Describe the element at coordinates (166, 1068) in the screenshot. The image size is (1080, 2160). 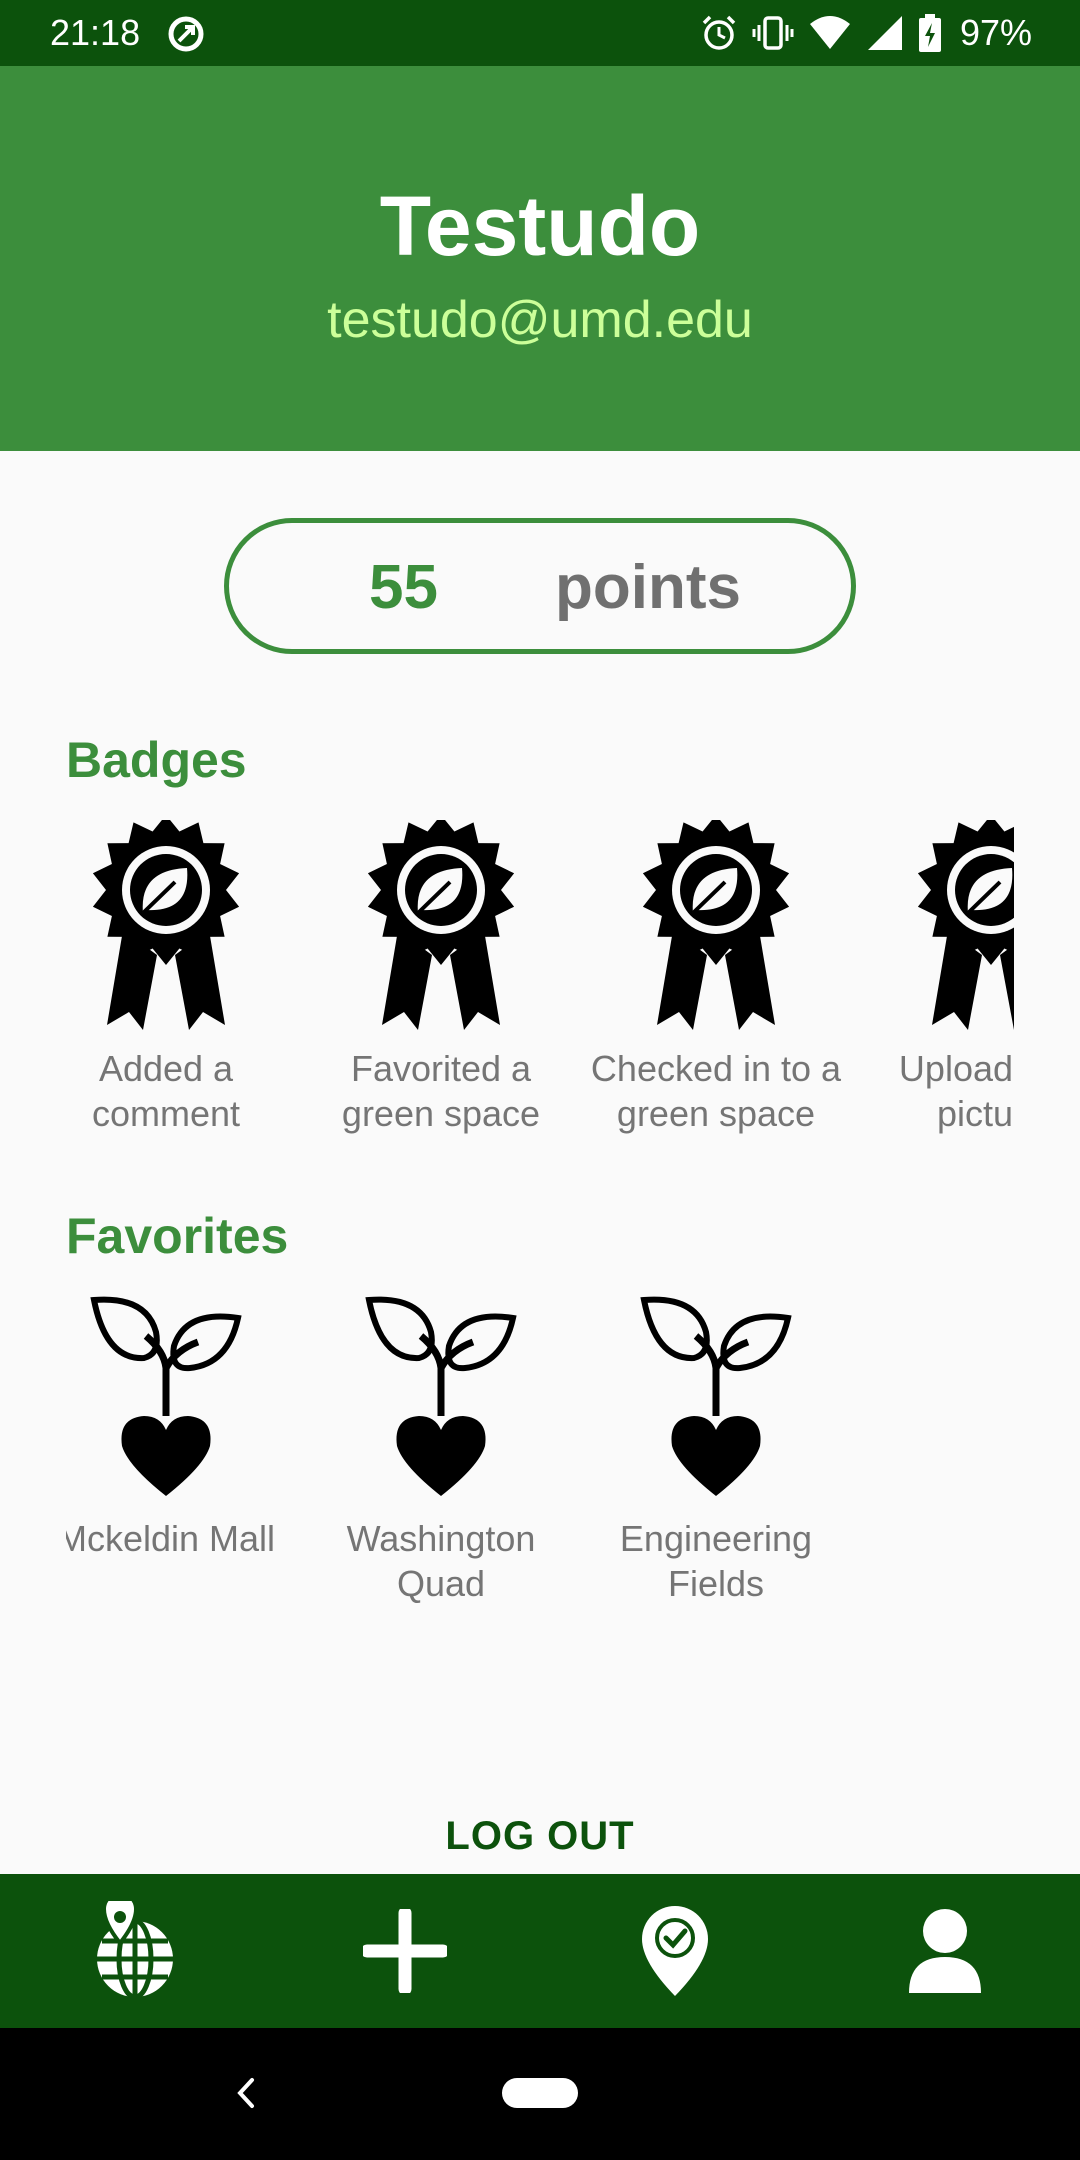
I see `badge-label-line1: Added a` at that location.